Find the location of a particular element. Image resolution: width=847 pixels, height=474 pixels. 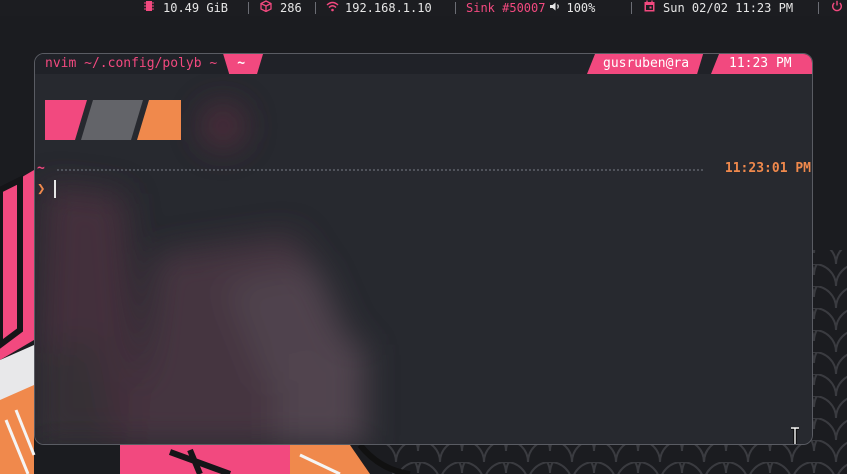

tmux-window-label: nvim ~/.config/polyb ~ is located at coordinates (126, 64).